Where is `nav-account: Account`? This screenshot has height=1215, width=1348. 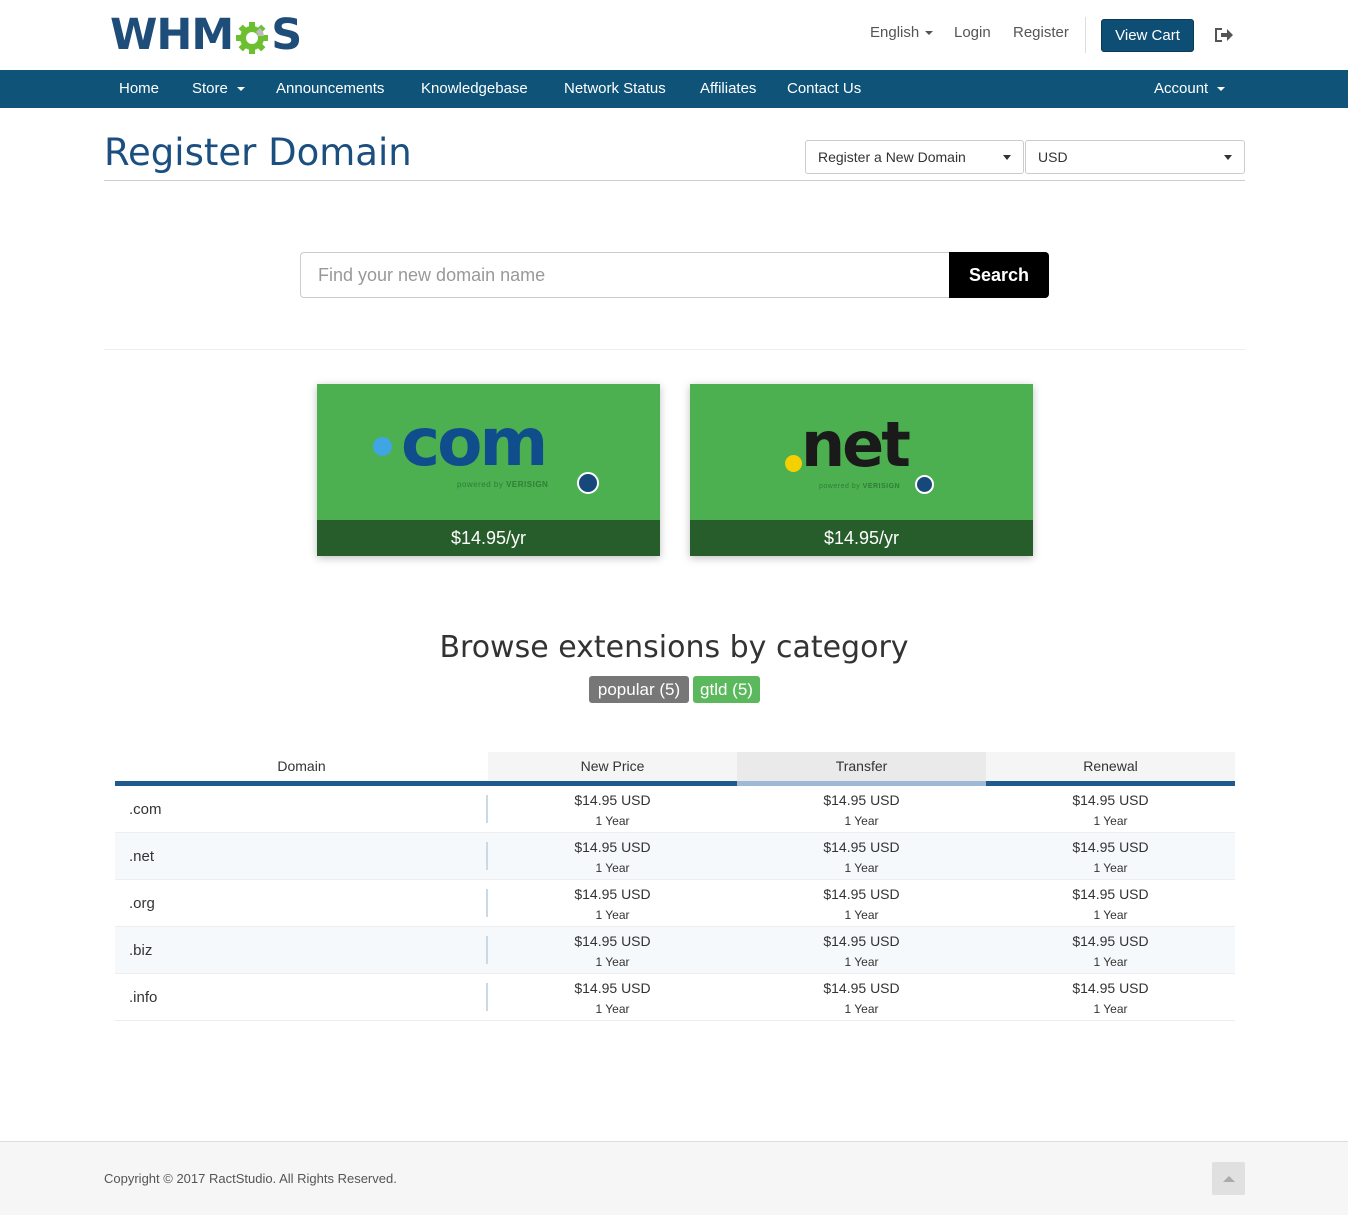
nav-account: Account is located at coordinates (1190, 89).